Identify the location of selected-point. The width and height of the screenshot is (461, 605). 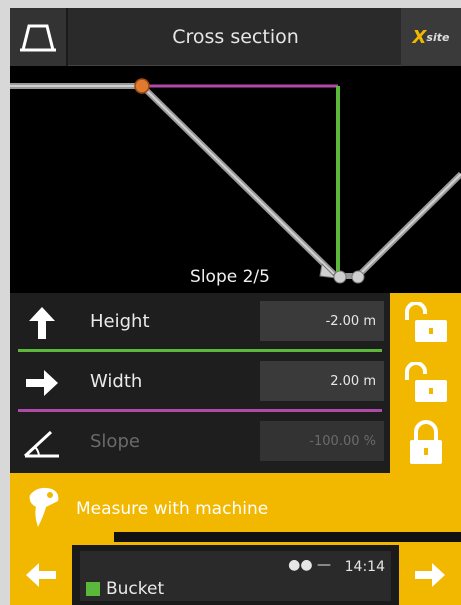
(142, 86).